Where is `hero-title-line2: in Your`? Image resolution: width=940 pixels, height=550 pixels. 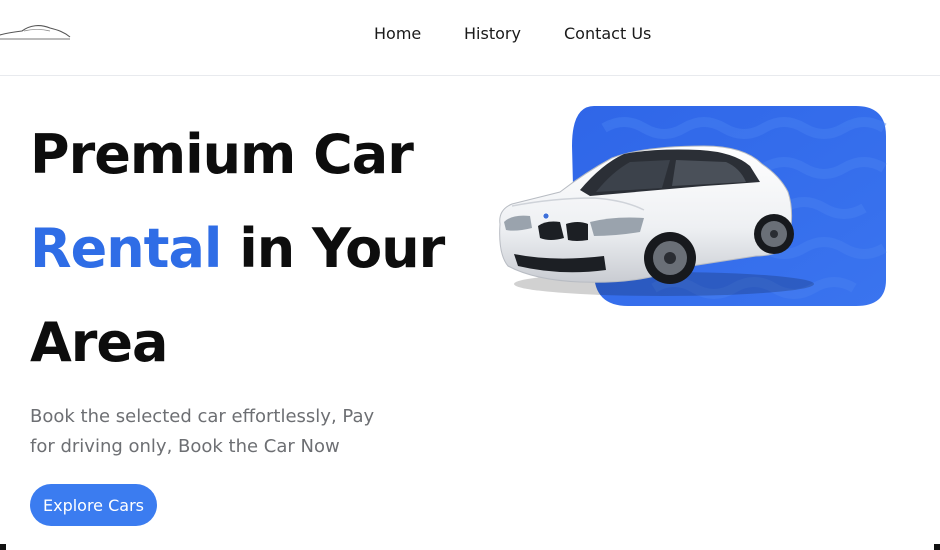
hero-title-line2: in Your is located at coordinates (333, 248).